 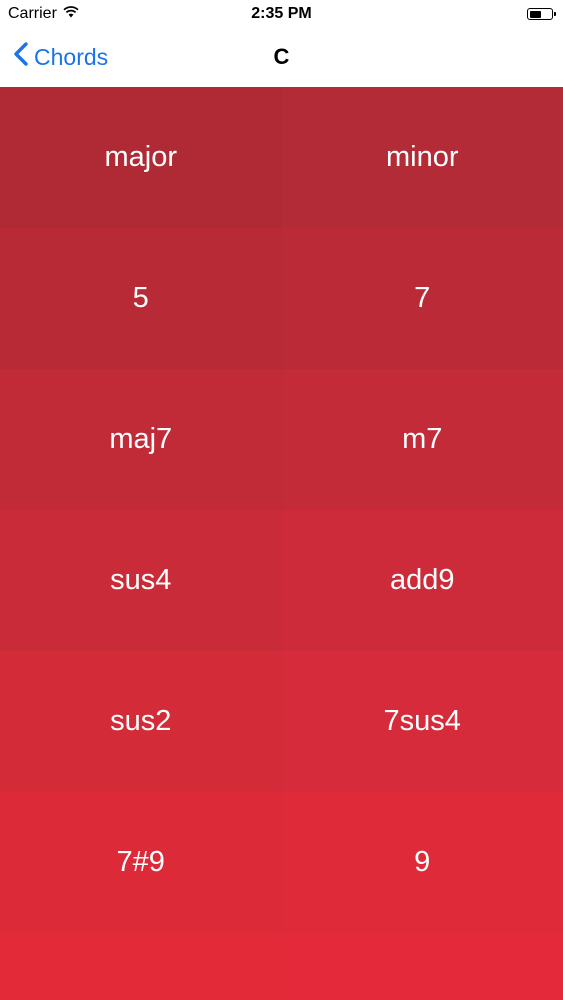 I want to click on chord-tile-7sharp9: 7#9, so click(x=141, y=862).